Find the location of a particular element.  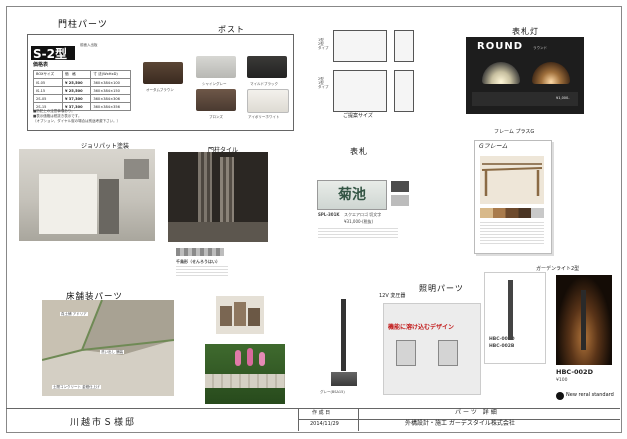

type-b-label: 2型 1型 タイプ is located at coordinates (323, 83).